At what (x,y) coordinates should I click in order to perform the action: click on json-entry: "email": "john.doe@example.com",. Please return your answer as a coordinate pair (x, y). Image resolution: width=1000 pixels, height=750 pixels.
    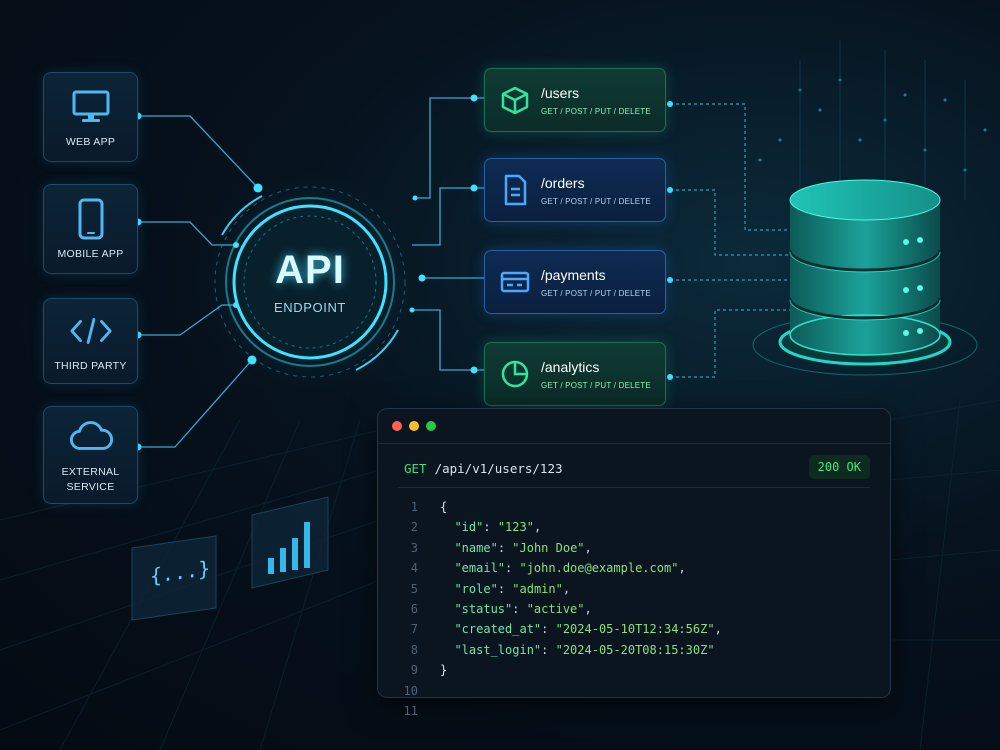
    Looking at the image, I should click on (570, 568).